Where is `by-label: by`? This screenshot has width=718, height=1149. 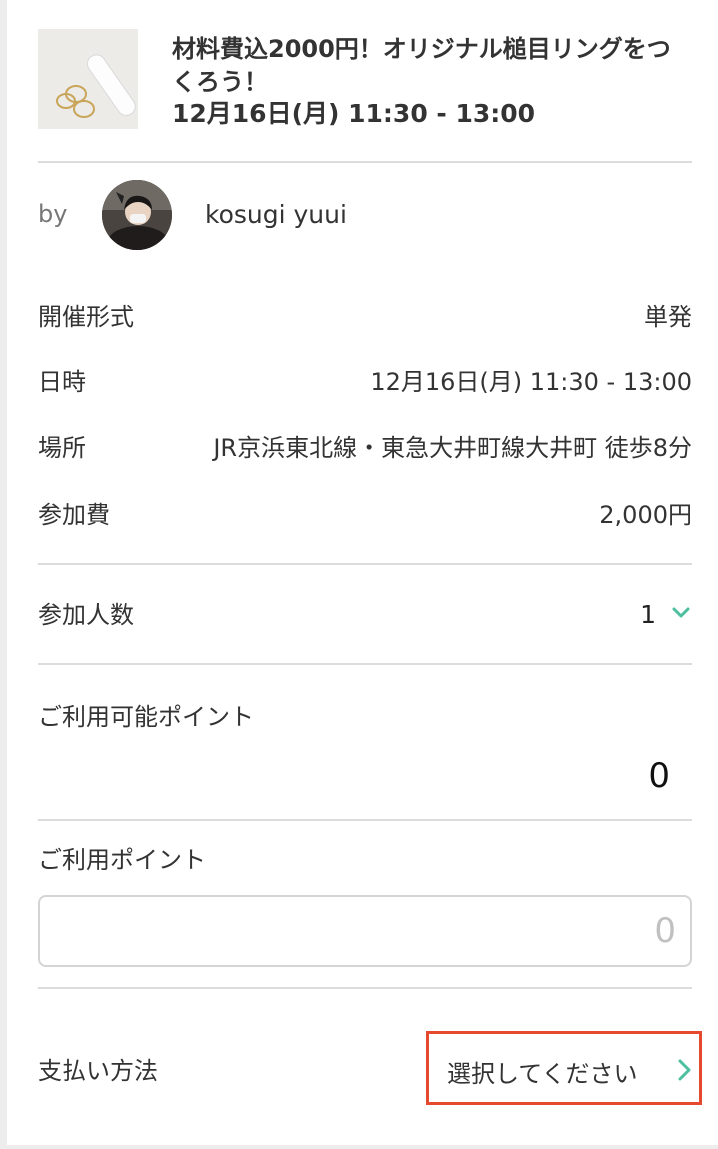
by-label: by is located at coordinates (53, 214).